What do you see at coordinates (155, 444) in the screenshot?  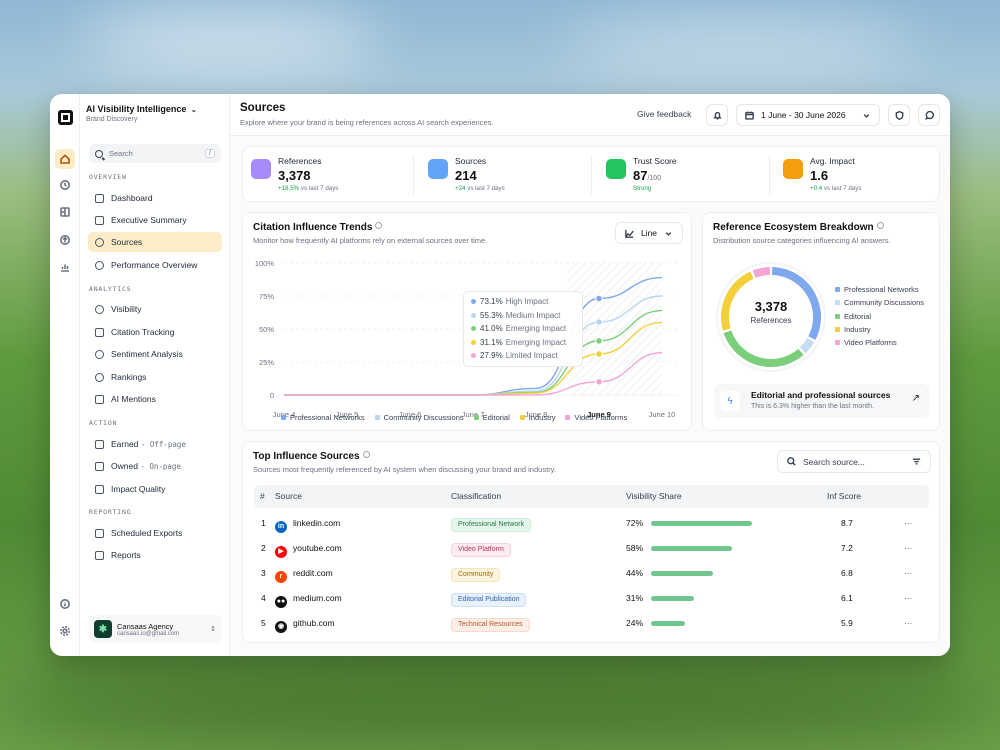 I see `nav-earned: Earned - Off-page` at bounding box center [155, 444].